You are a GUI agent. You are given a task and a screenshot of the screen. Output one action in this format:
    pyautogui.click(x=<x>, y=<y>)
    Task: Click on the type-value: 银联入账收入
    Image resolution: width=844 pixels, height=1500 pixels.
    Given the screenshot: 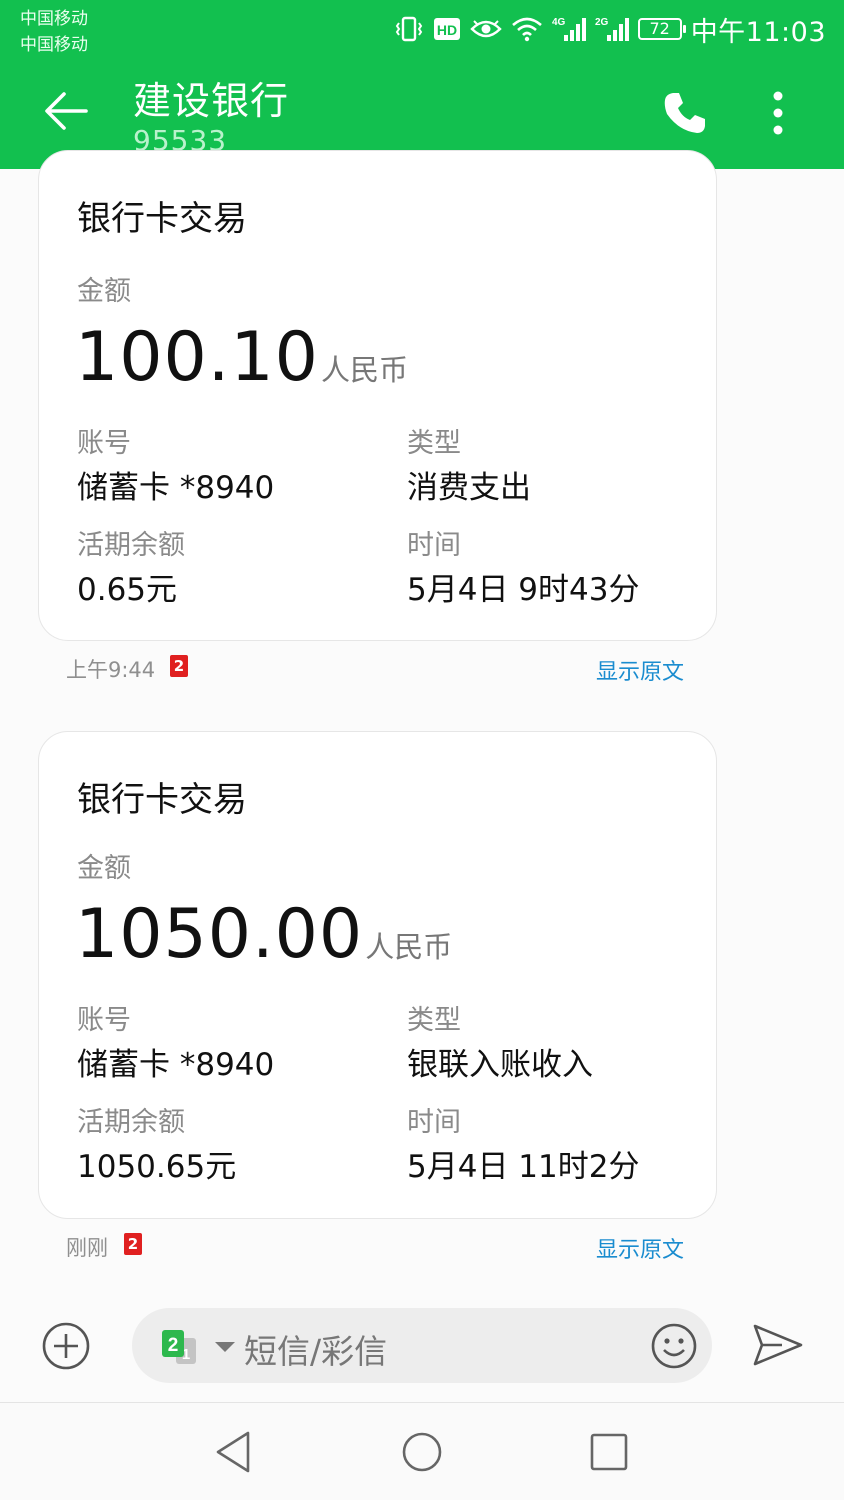 What is the action you would take?
    pyautogui.click(x=500, y=1065)
    